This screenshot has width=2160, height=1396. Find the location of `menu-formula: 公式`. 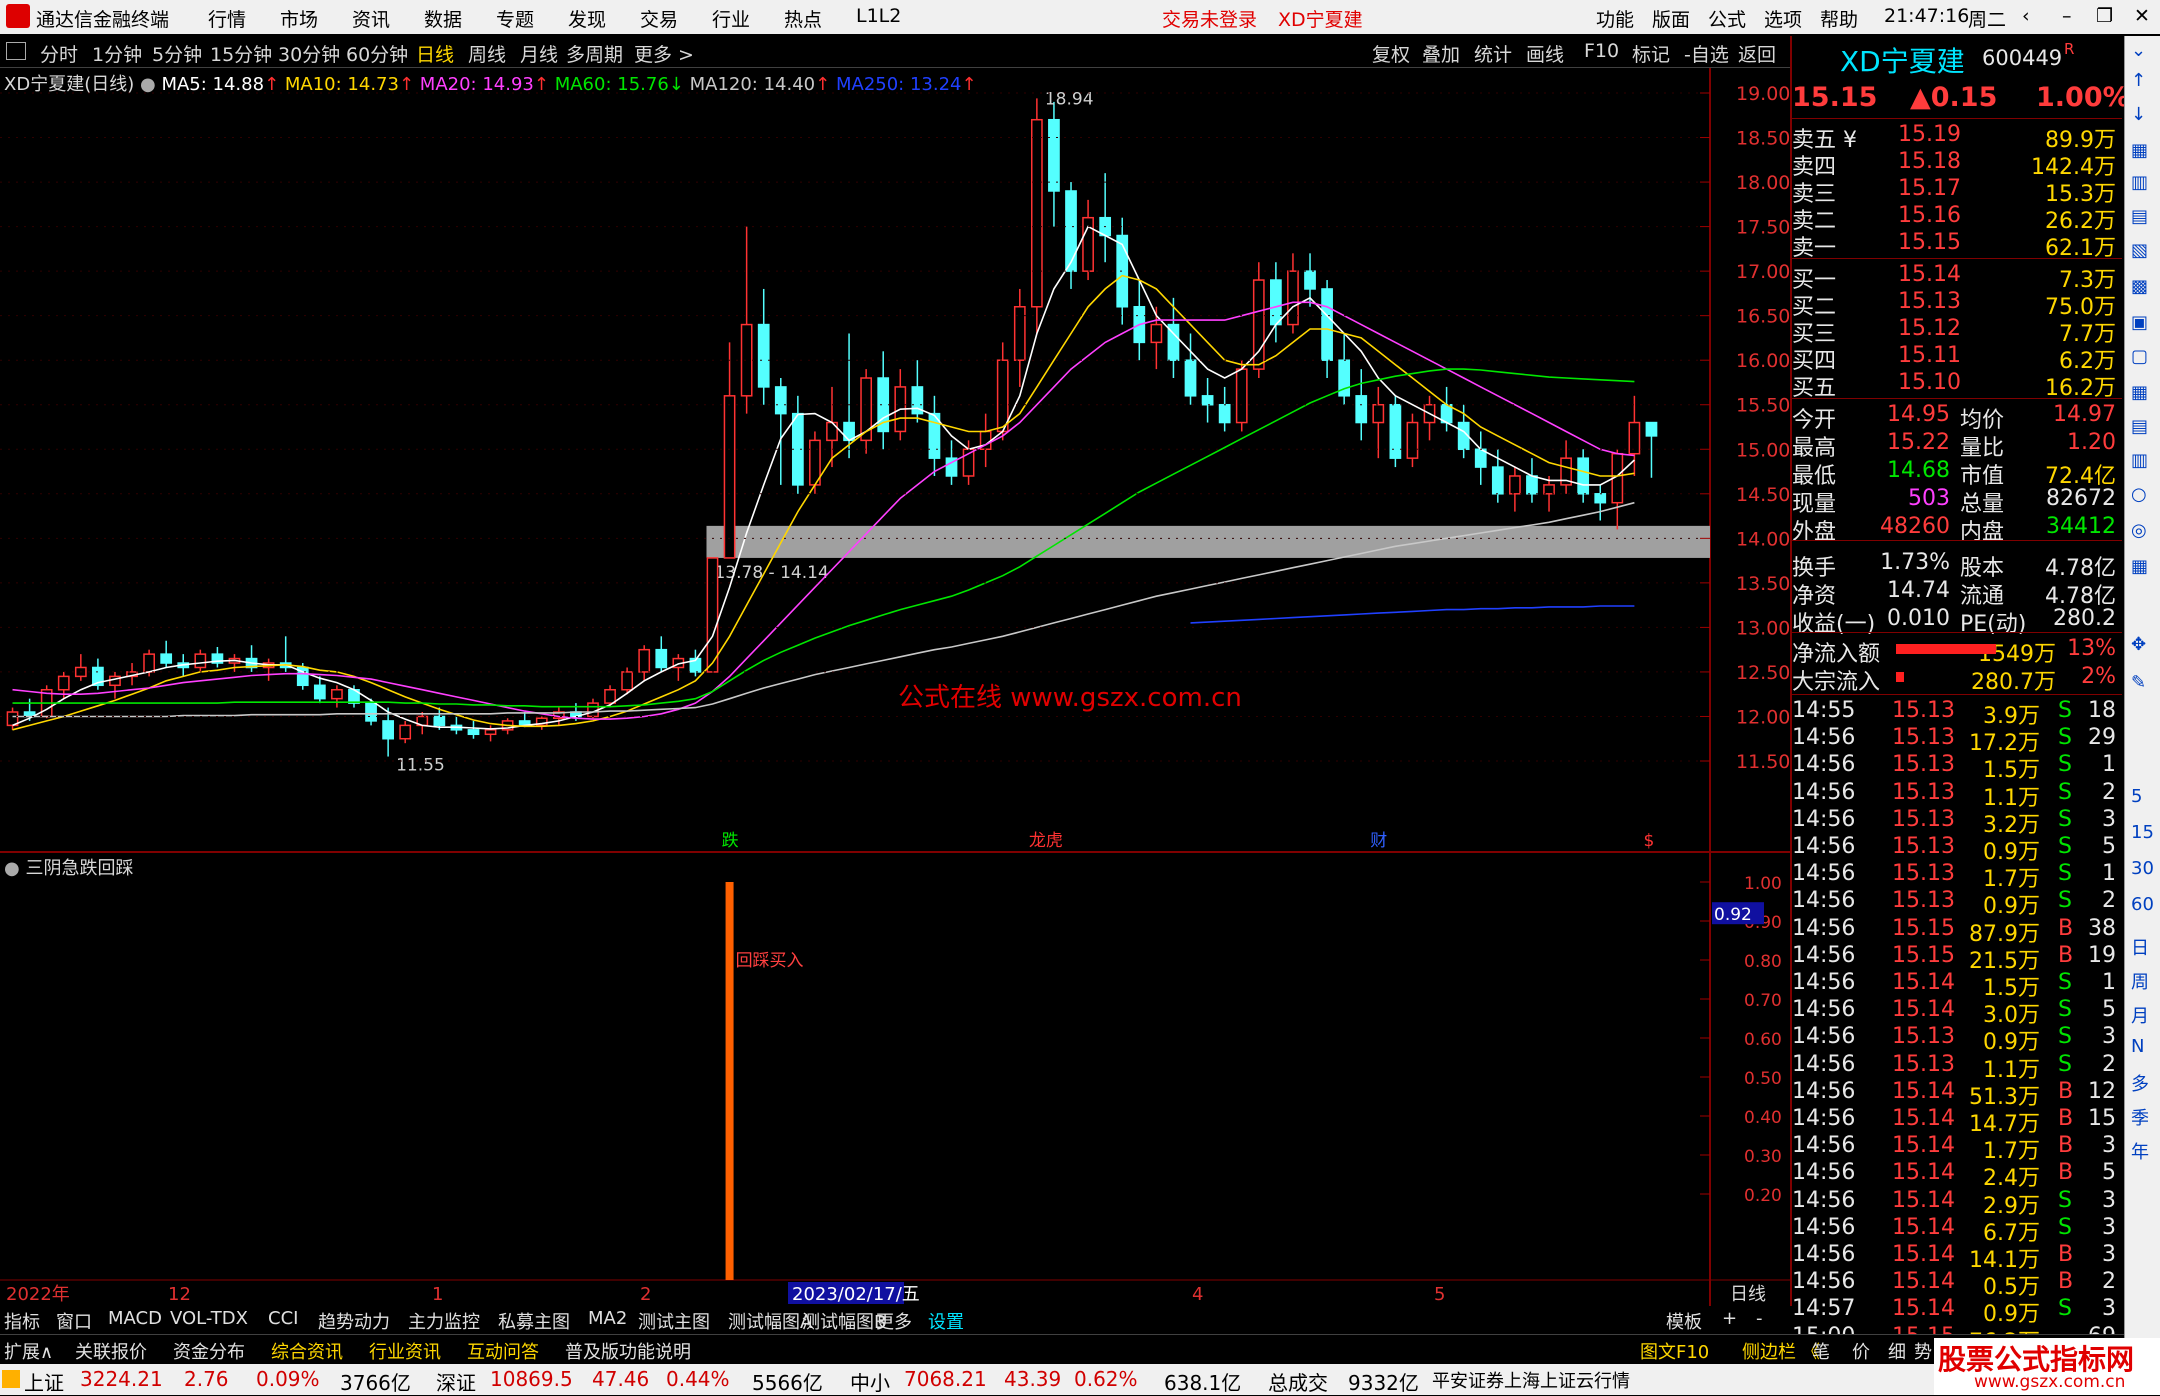

menu-formula: 公式 is located at coordinates (1727, 18).